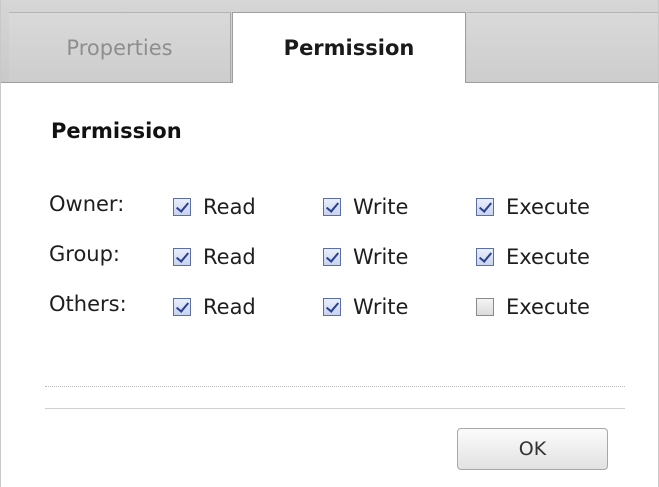 Image resolution: width=659 pixels, height=487 pixels. I want to click on group-label: Group:, so click(85, 254).